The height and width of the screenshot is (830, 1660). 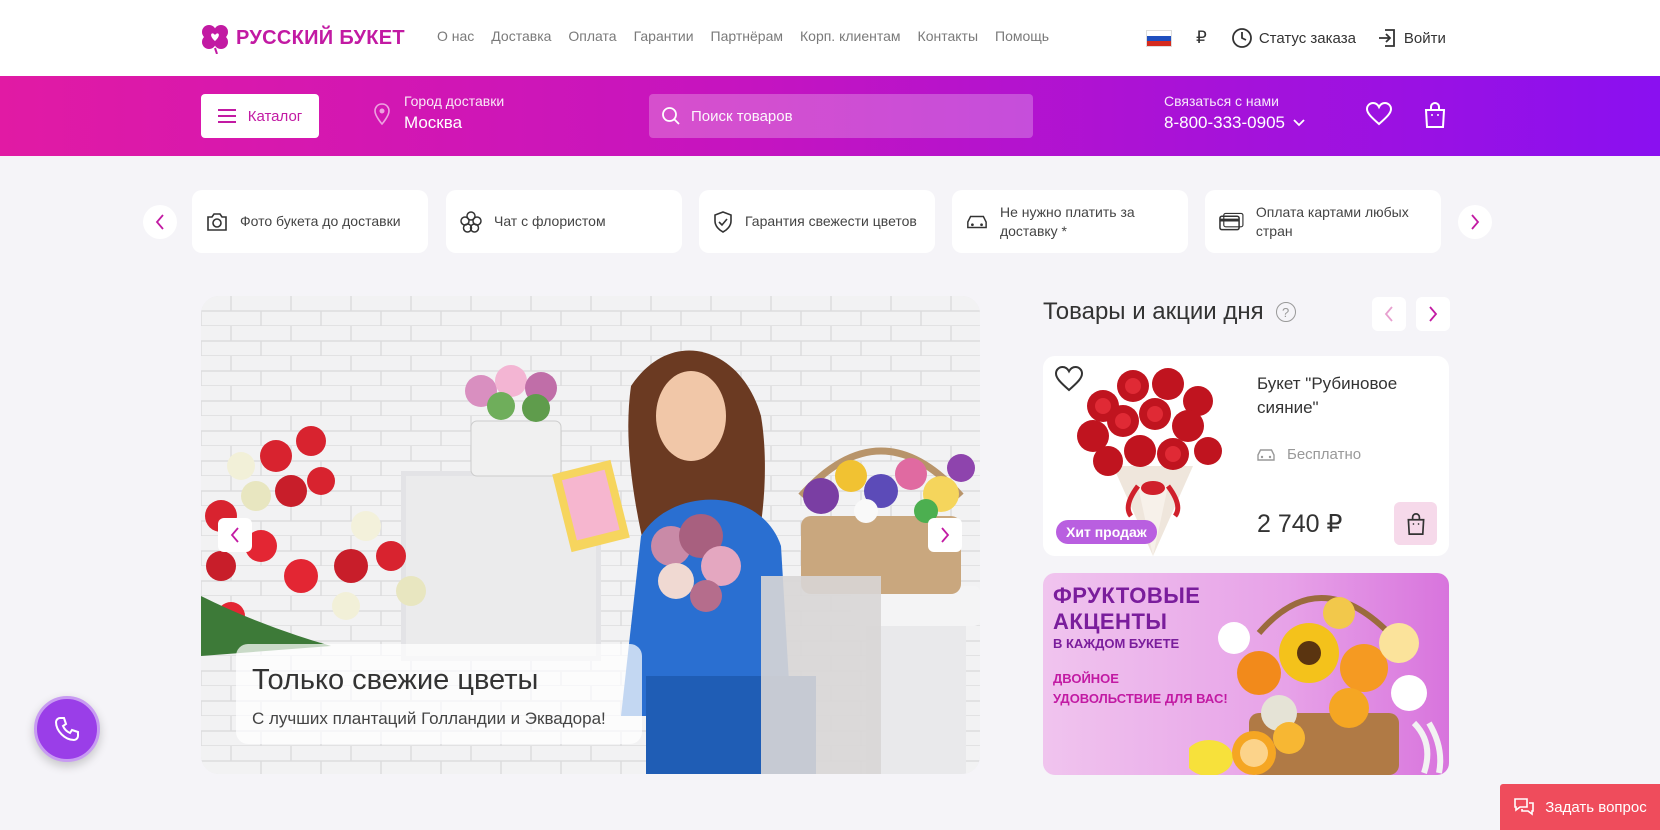 I want to click on promo-headline-1: ФРУКТОВЫЕ, so click(x=1127, y=595).